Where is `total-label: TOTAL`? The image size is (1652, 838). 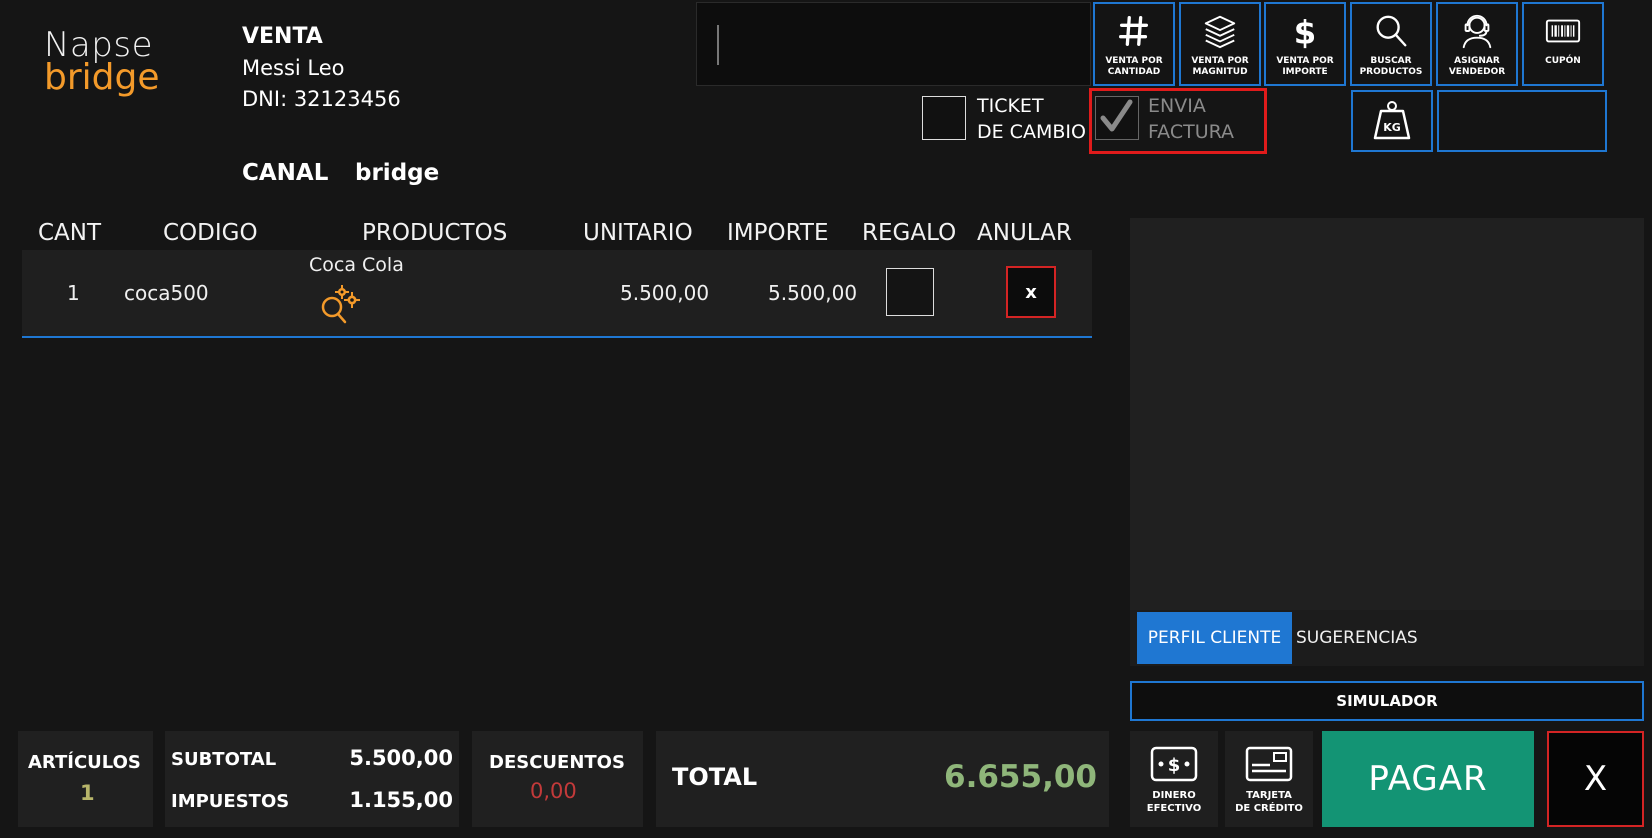
total-label: TOTAL is located at coordinates (715, 777).